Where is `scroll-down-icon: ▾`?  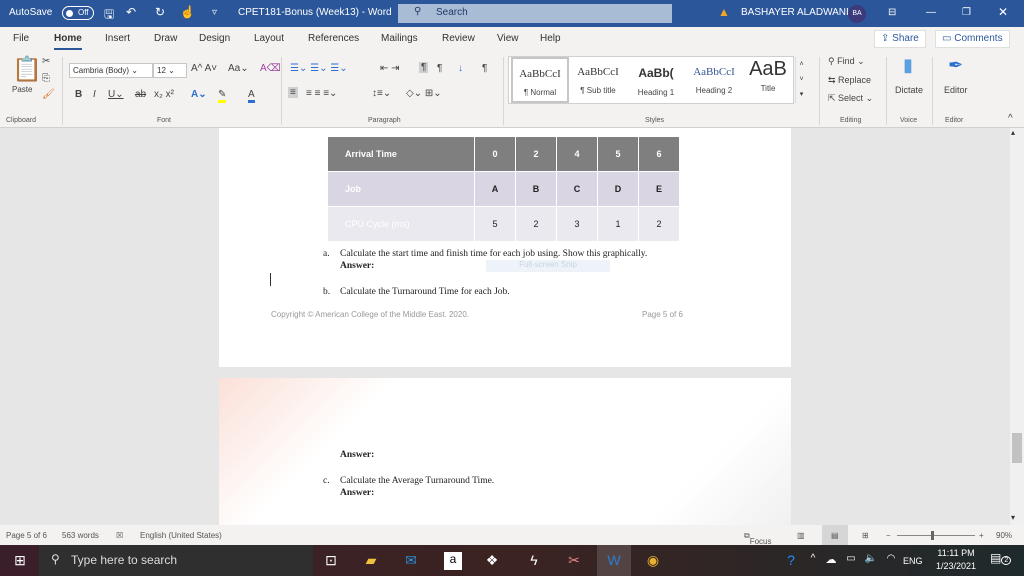 scroll-down-icon: ▾ is located at coordinates (1013, 517).